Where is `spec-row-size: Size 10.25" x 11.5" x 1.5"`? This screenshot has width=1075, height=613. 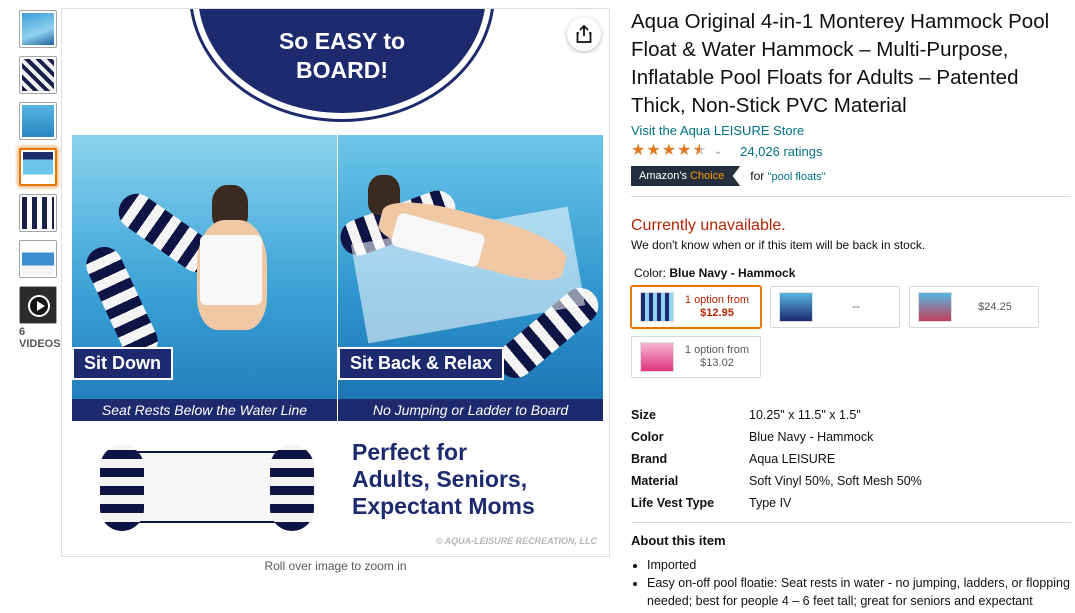 spec-row-size: Size 10.25" x 11.5" x 1.5" is located at coordinates (851, 415).